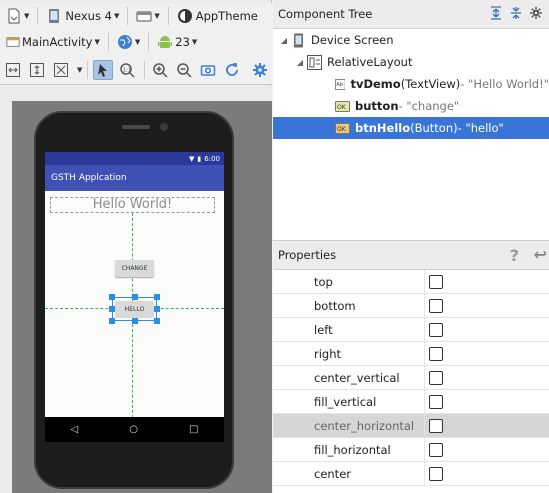  I want to click on property-row-left: left, so click(411, 330).